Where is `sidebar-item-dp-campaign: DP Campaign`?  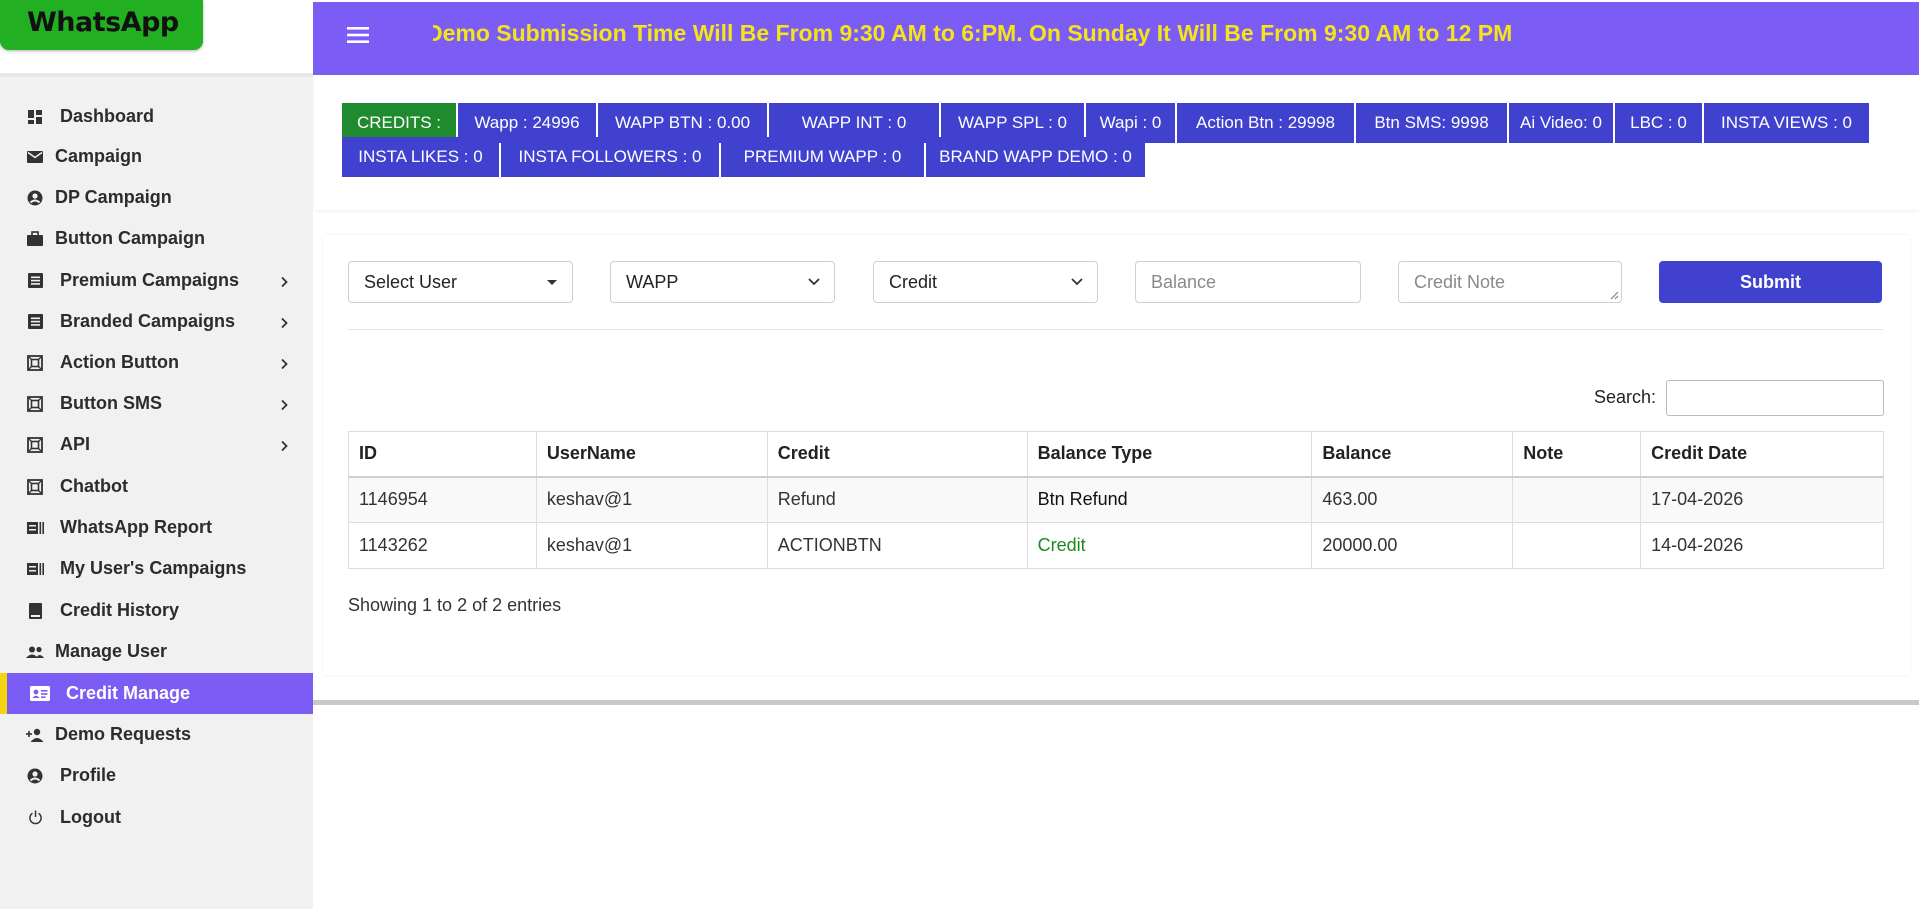 sidebar-item-dp-campaign: DP Campaign is located at coordinates (156, 197).